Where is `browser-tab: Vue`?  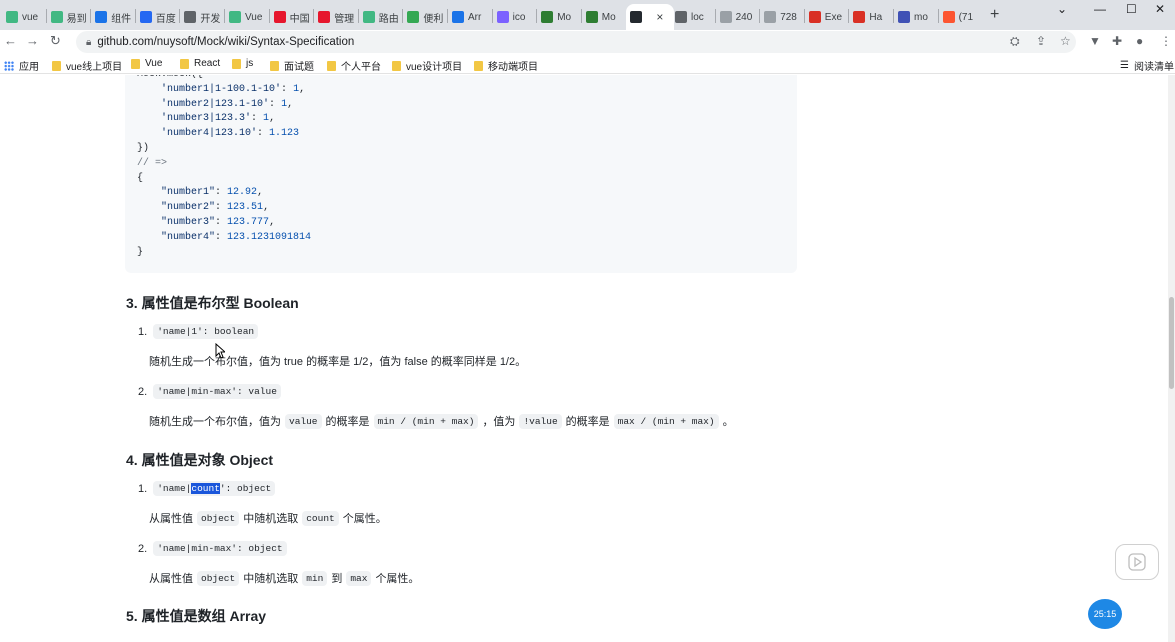
browser-tab: Vue is located at coordinates (246, 17).